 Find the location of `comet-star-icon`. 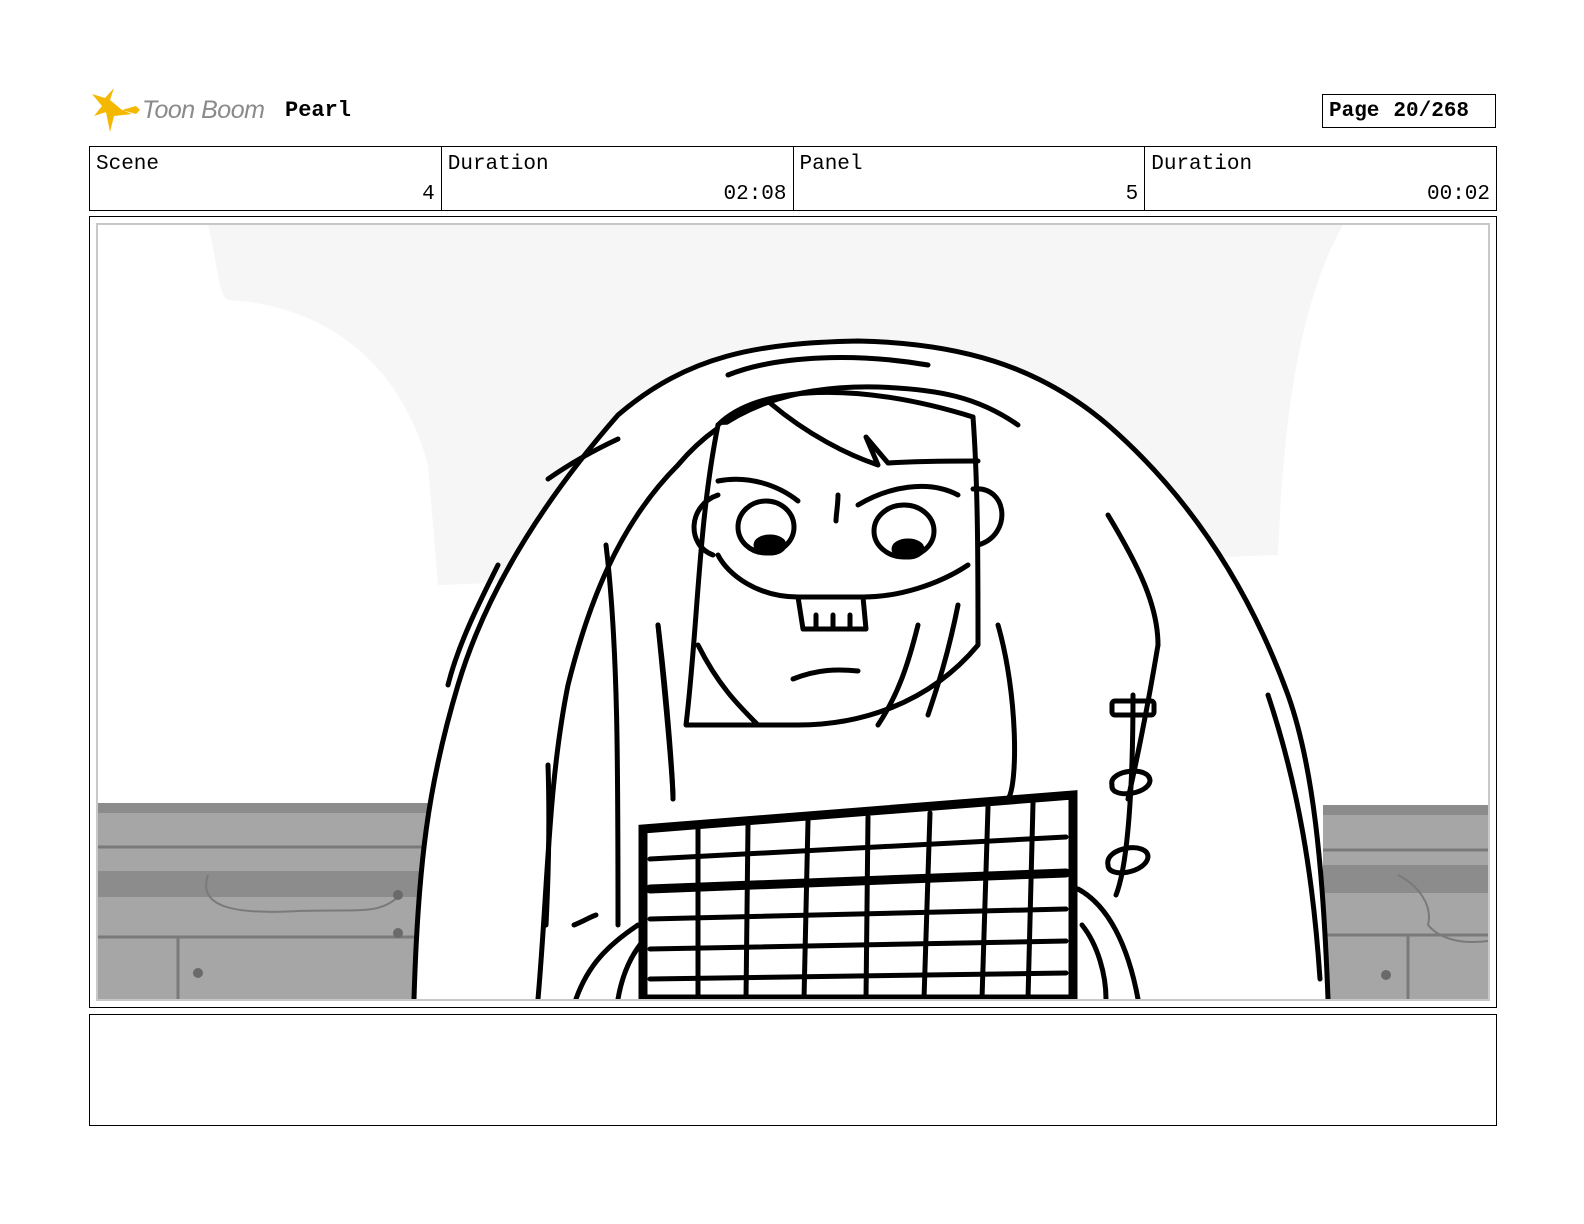

comet-star-icon is located at coordinates (116, 110).